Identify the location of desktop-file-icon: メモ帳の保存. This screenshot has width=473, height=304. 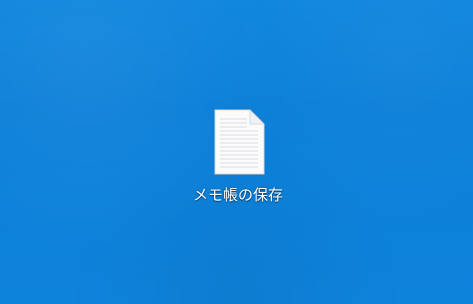
(238, 159).